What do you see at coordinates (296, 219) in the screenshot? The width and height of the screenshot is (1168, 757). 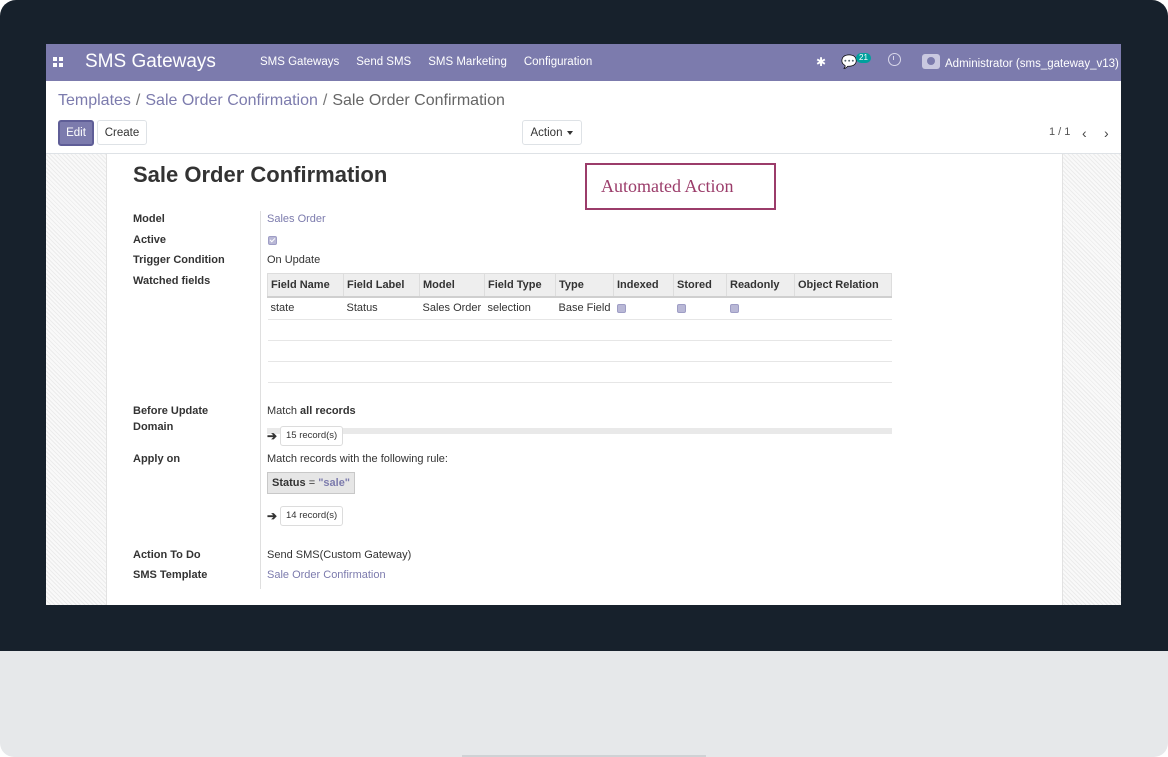 I see `model-value: Sales Order` at bounding box center [296, 219].